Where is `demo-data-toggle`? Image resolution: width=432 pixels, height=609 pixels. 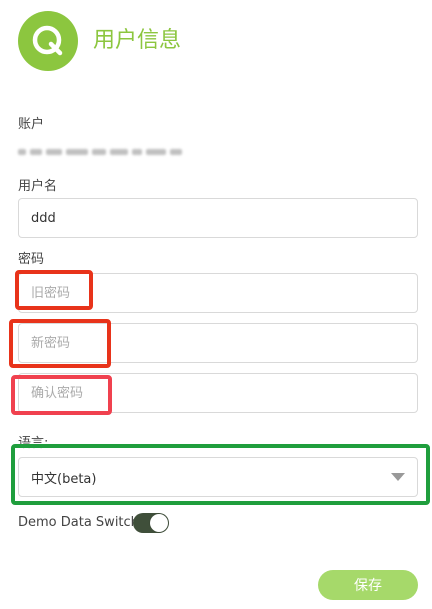
demo-data-toggle is located at coordinates (151, 523).